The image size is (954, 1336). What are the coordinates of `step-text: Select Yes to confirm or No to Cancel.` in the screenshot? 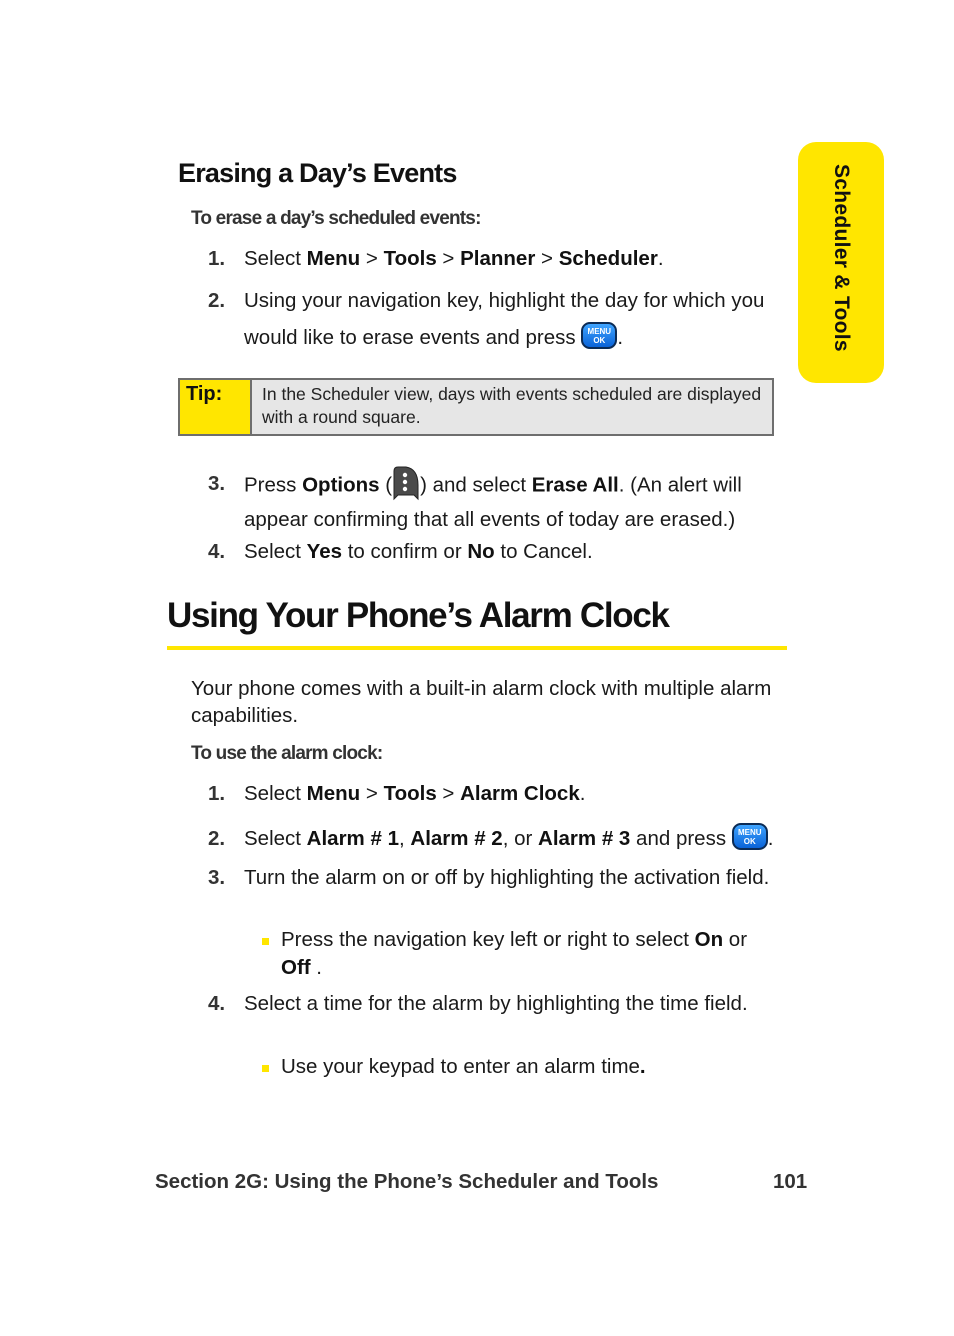 It's located at (418, 551).